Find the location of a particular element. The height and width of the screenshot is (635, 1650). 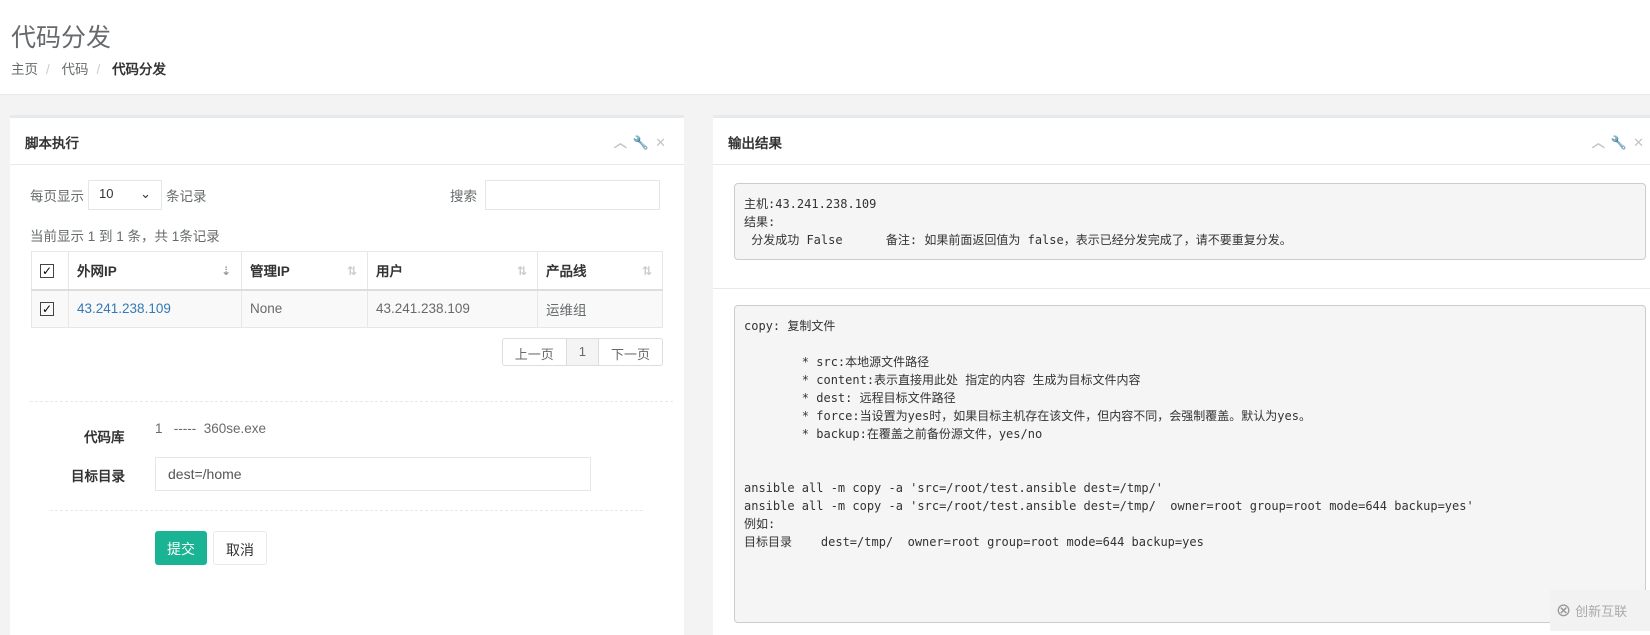

breadcrumb-home: 主页 is located at coordinates (24, 69).